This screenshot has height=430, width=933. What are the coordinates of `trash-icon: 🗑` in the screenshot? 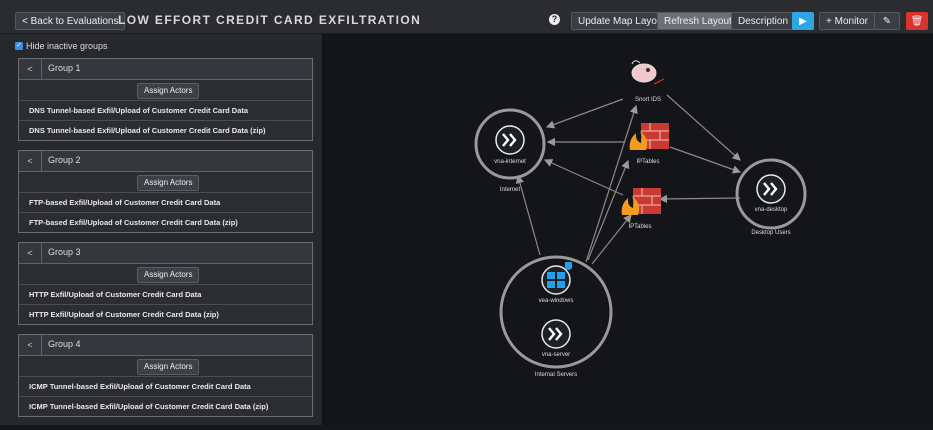 It's located at (917, 21).